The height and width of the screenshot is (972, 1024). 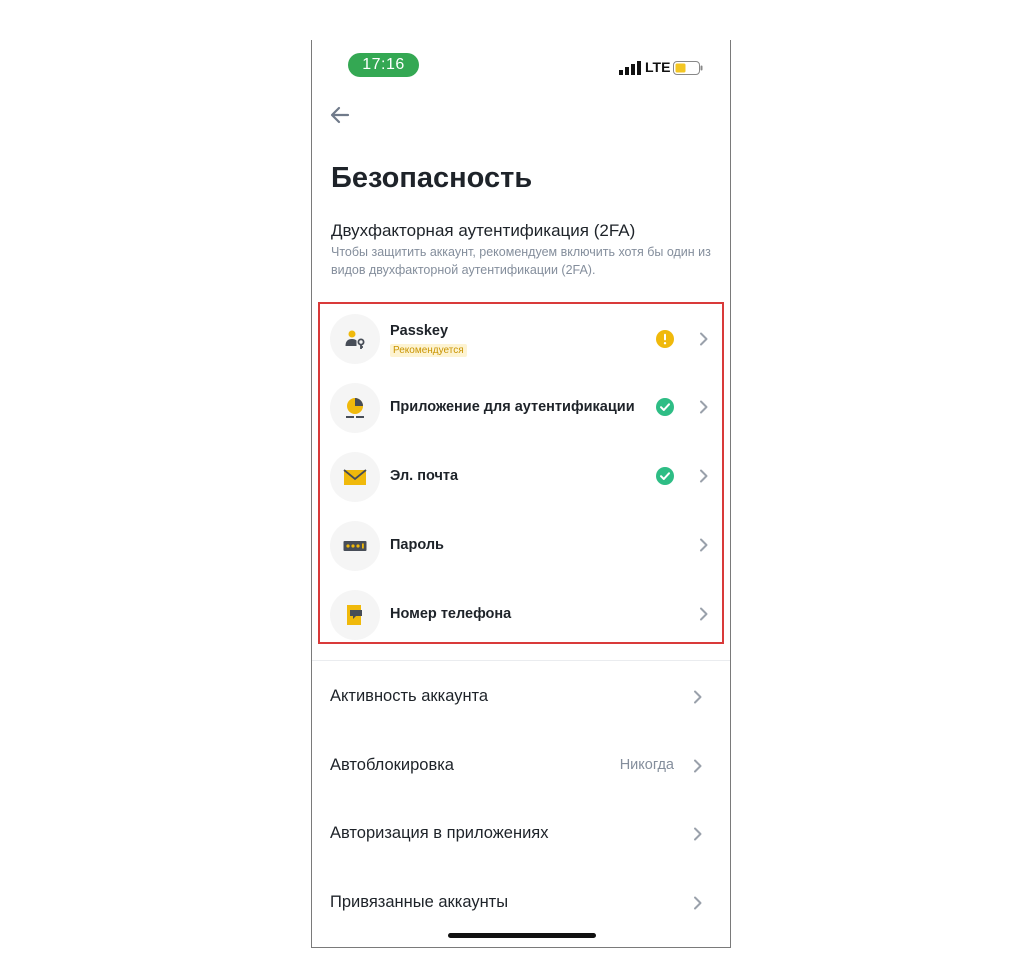 I want to click on menu-item-account-activity: Активность аккаунта, so click(x=521, y=696).